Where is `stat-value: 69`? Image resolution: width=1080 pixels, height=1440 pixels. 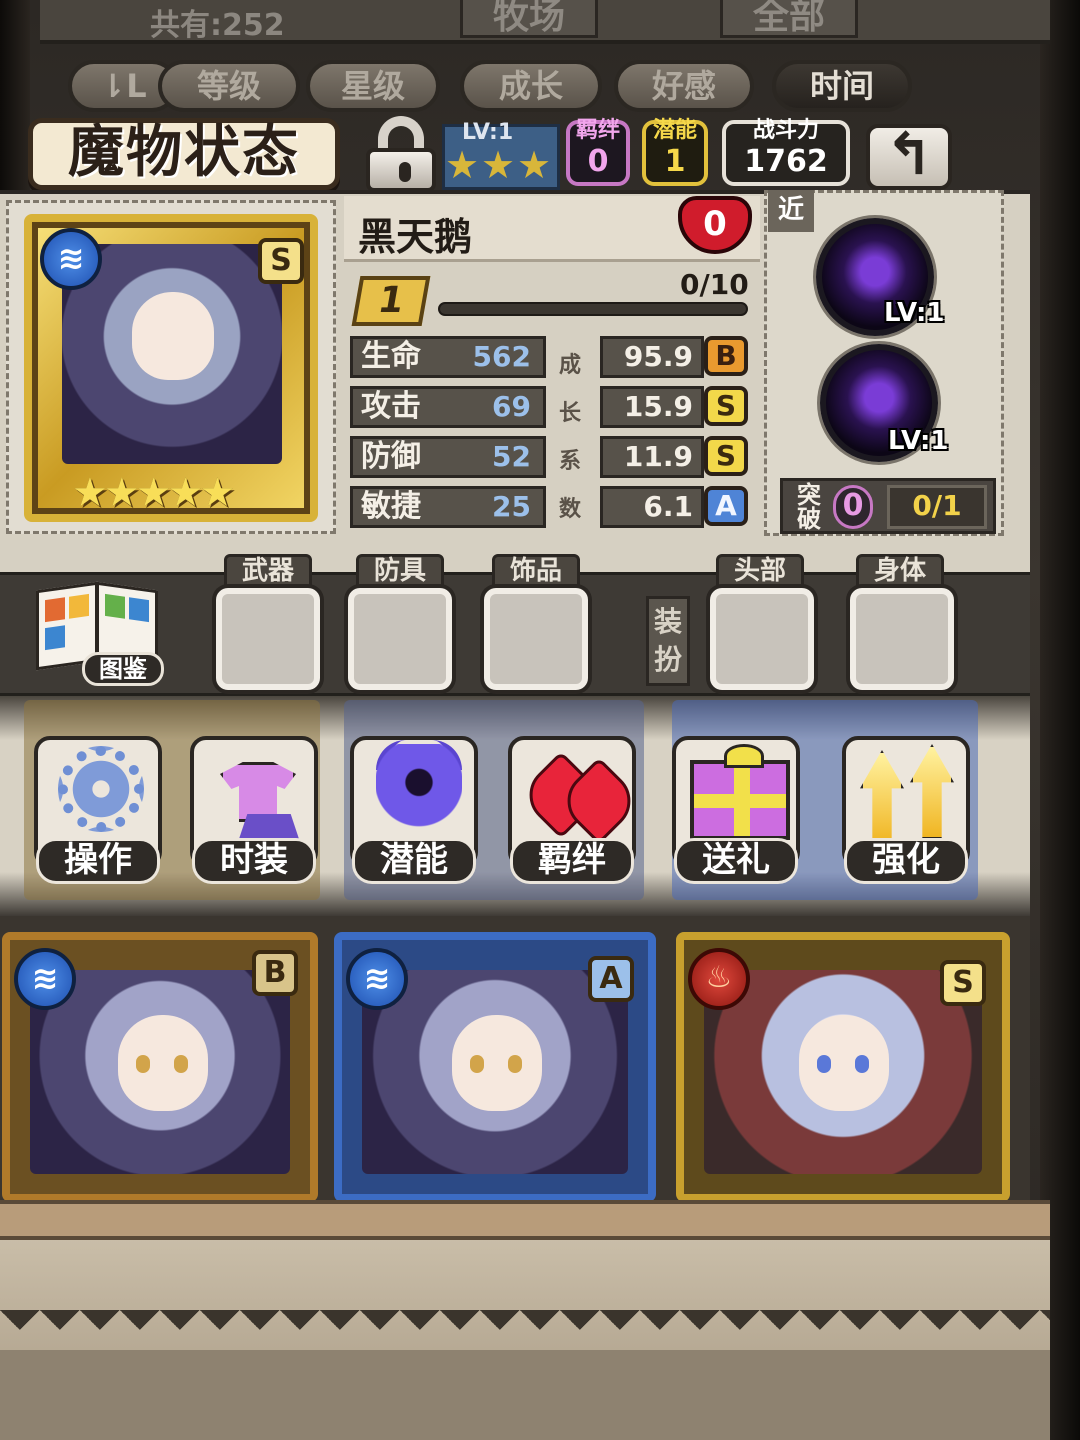 stat-value: 69 is located at coordinates (511, 406).